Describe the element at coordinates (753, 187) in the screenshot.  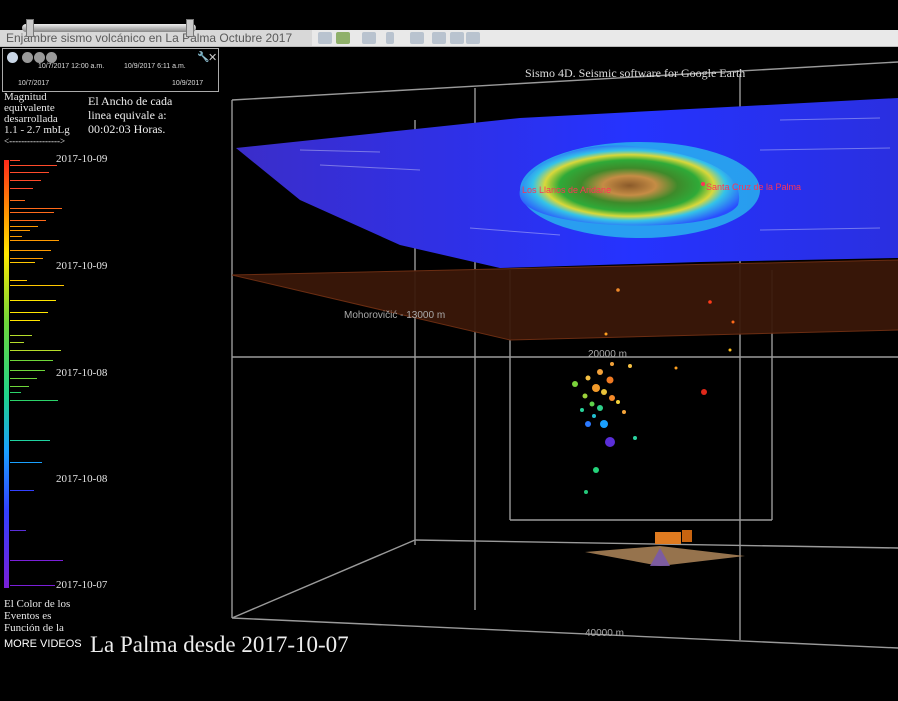
I see `place-label-east: Santa Cruz de la Palma` at that location.